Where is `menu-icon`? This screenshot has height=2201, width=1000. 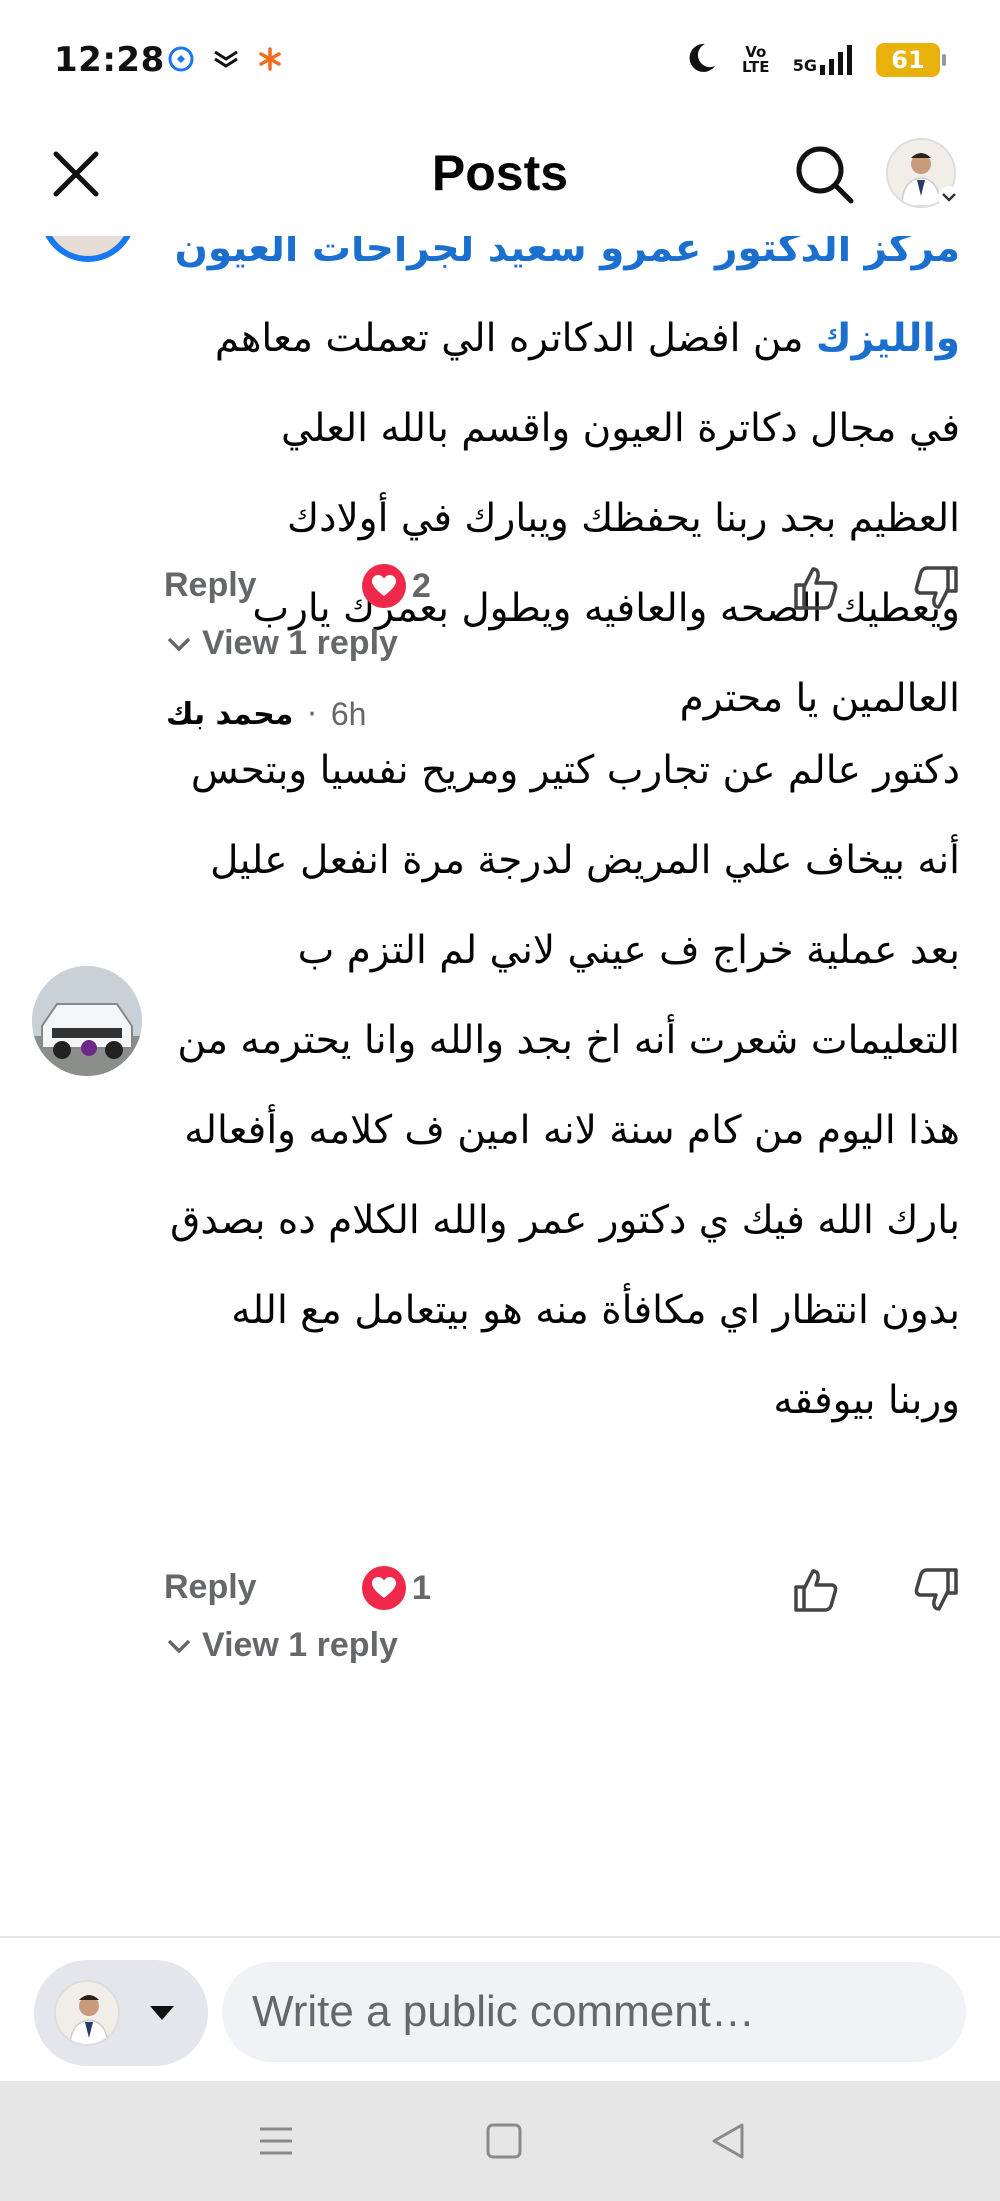
menu-icon is located at coordinates (276, 2141).